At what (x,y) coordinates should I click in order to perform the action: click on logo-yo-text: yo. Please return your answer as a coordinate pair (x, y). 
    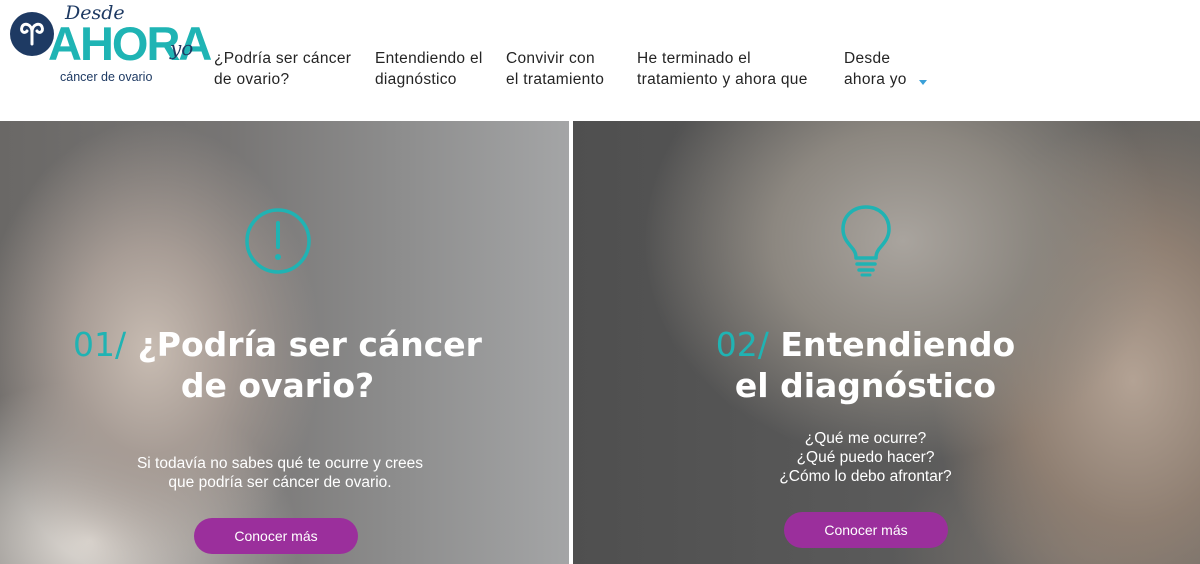
    Looking at the image, I should click on (182, 48).